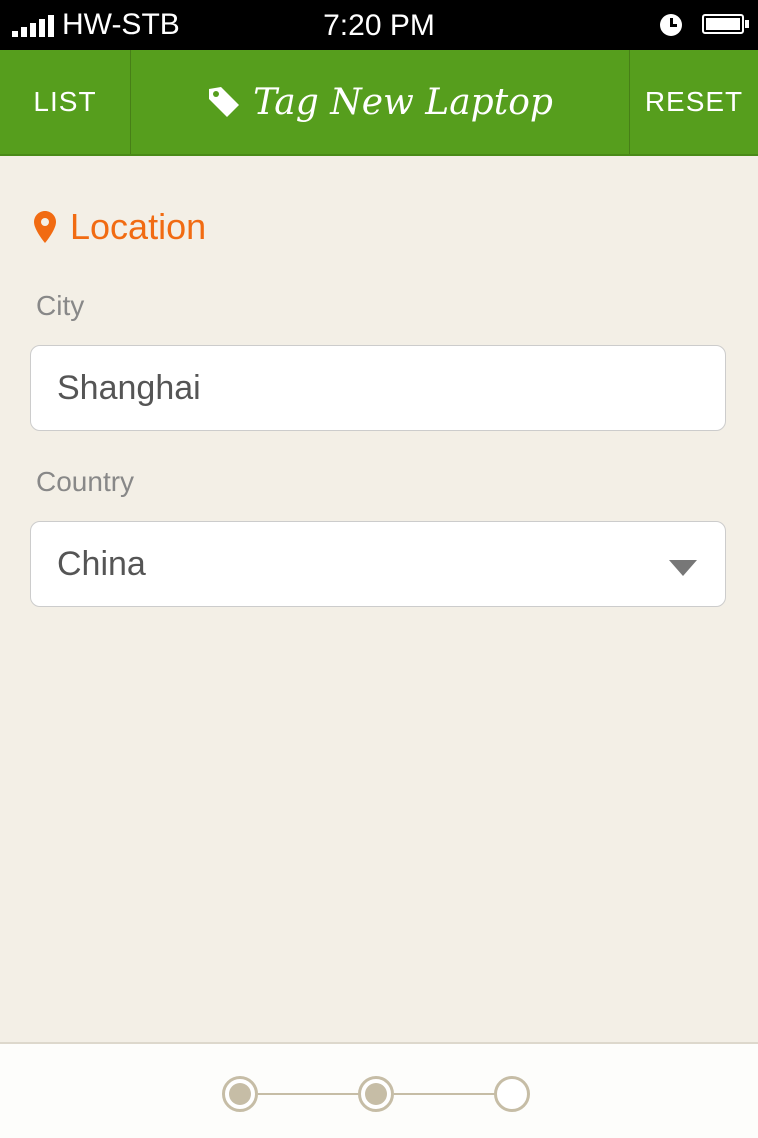  Describe the element at coordinates (45, 227) in the screenshot. I see `location-pin-icon` at that location.